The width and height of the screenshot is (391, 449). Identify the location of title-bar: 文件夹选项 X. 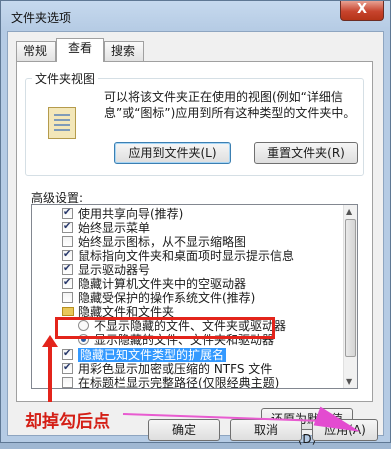
(195, 16).